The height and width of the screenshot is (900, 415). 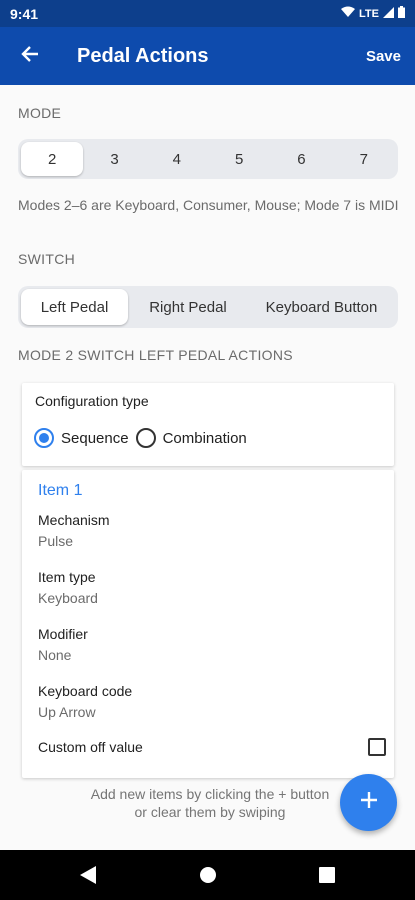 I want to click on mechanism-value: Pulse, so click(x=56, y=541).